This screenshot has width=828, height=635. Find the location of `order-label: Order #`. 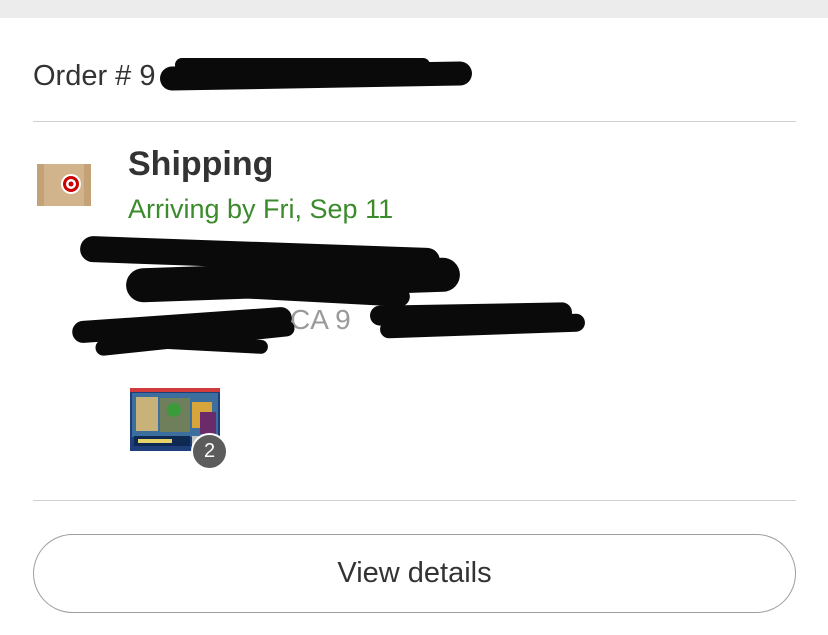

order-label: Order # is located at coordinates (82, 75).